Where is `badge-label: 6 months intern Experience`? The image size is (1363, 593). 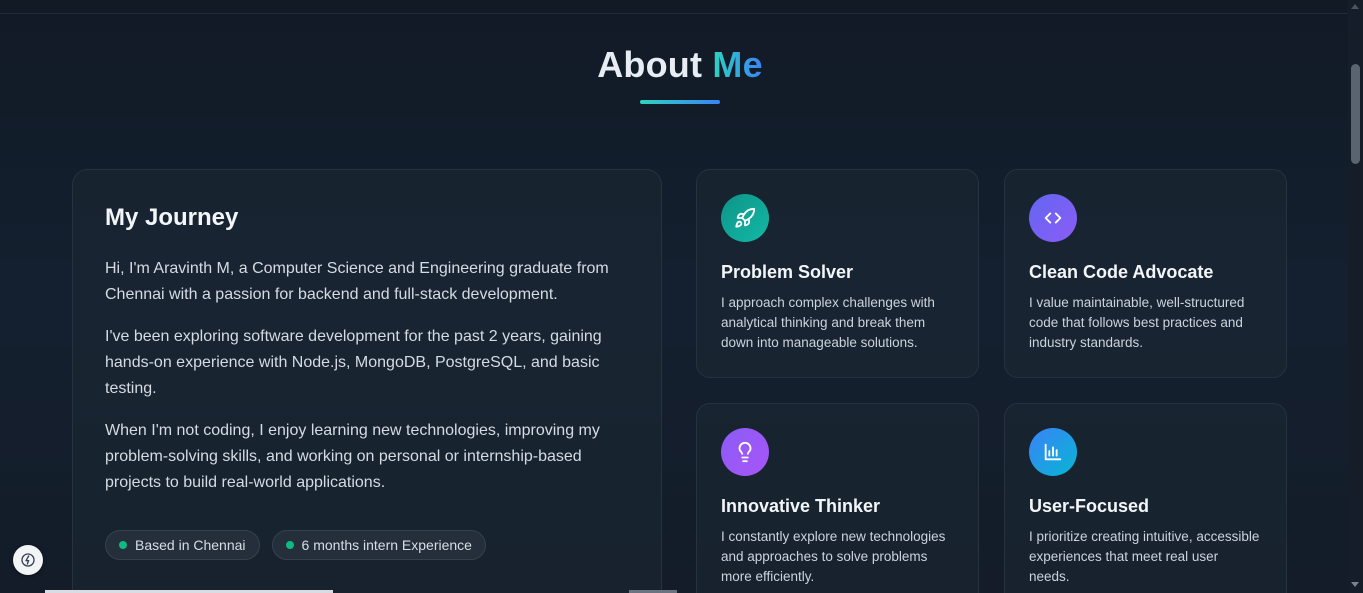
badge-label: 6 months intern Experience is located at coordinates (386, 545).